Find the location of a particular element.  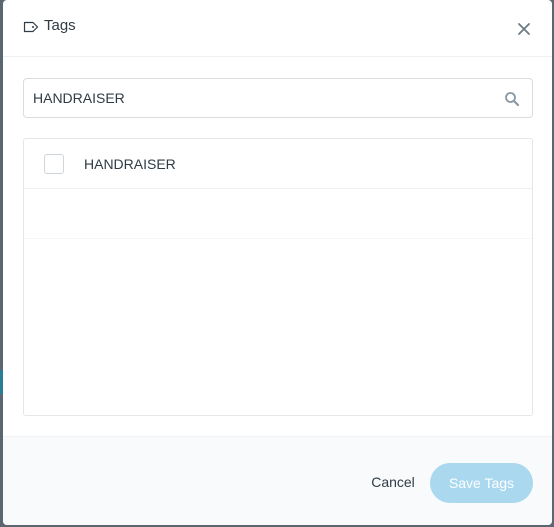

modal-title-group: Tags is located at coordinates (49, 26).